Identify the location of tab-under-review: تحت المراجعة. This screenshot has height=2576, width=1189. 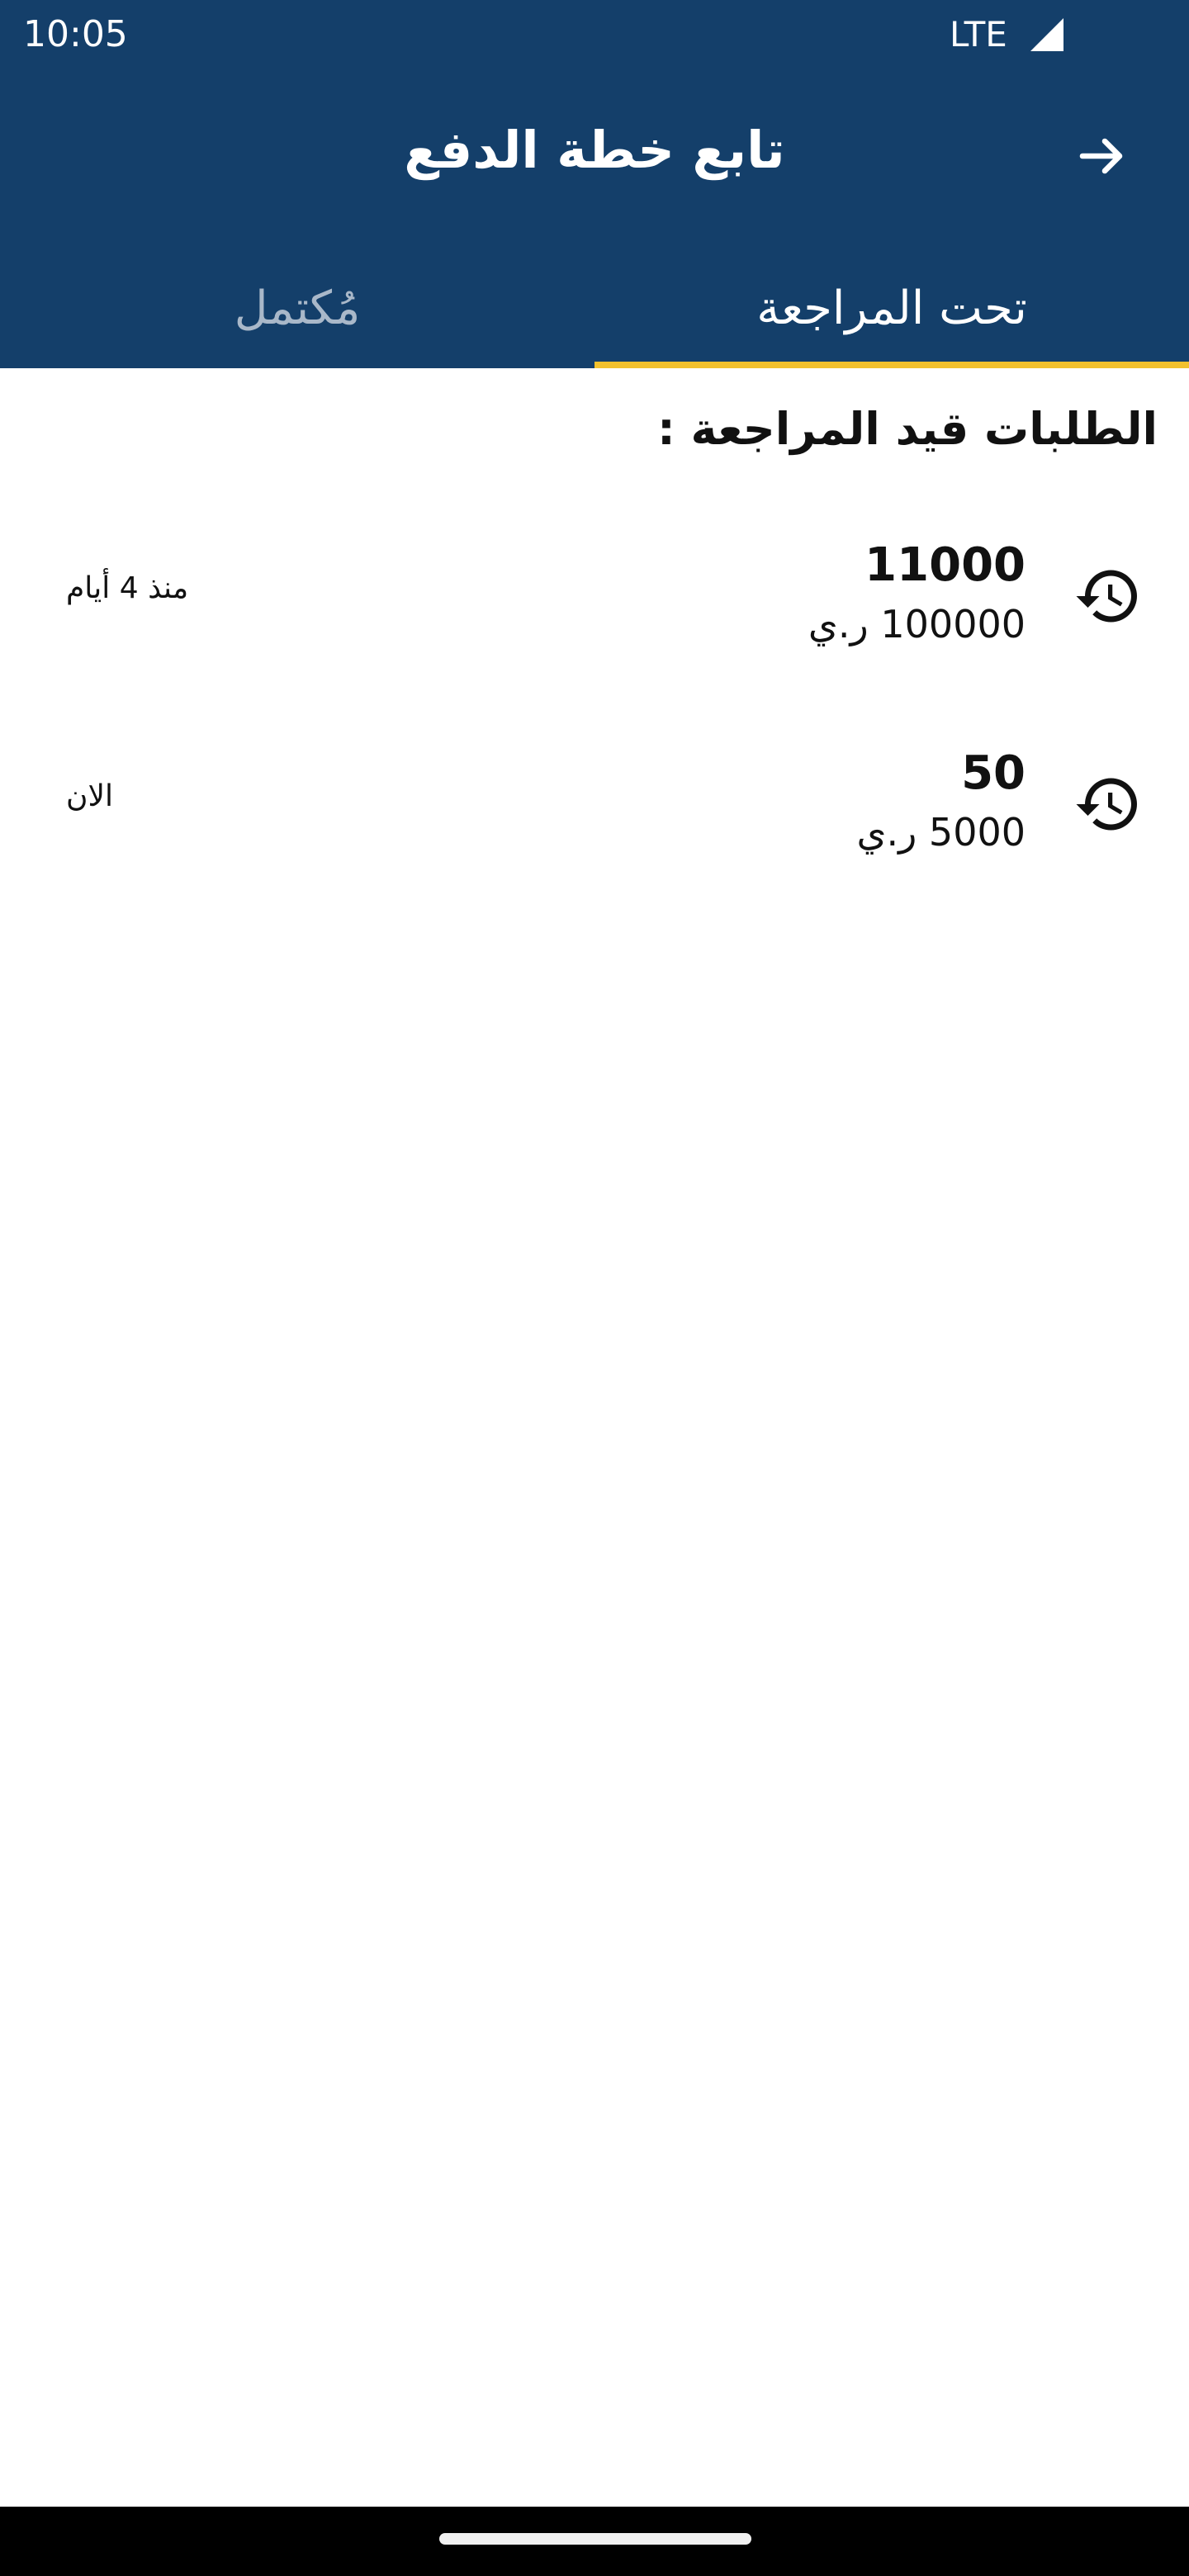
(891, 308).